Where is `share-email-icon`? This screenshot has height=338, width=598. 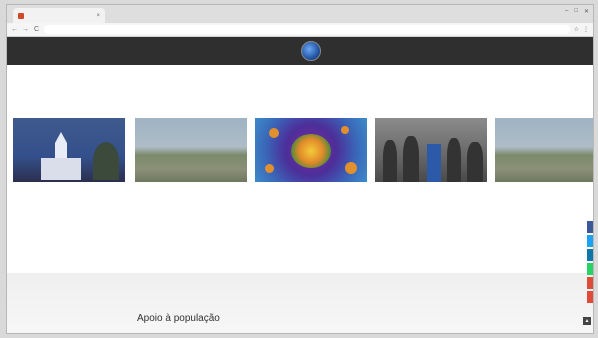
share-email-icon is located at coordinates (590, 283).